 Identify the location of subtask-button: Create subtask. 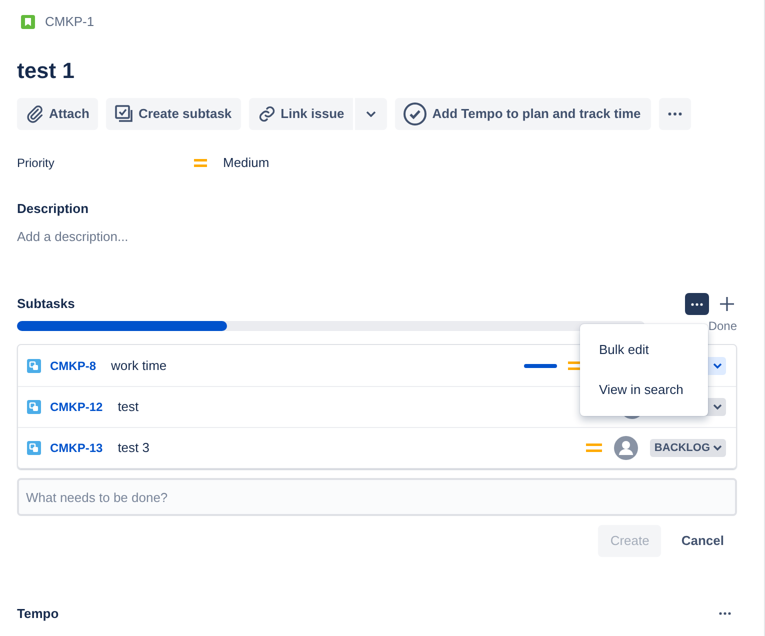
(173, 114).